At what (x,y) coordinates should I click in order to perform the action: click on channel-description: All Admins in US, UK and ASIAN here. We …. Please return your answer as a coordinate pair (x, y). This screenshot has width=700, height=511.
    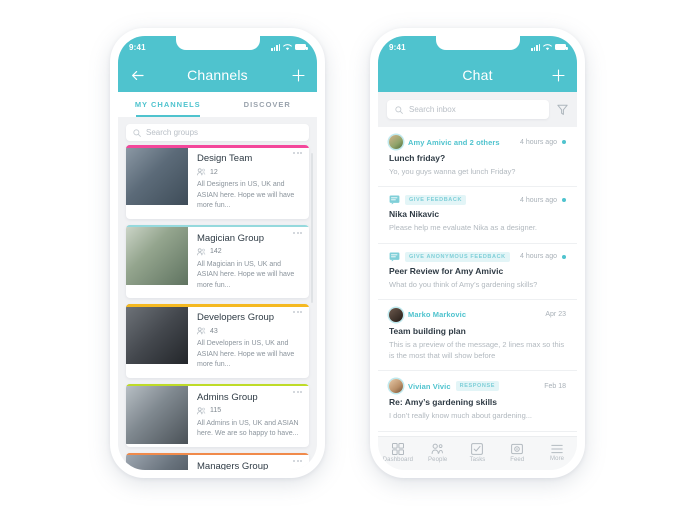
    Looking at the image, I should click on (248, 428).